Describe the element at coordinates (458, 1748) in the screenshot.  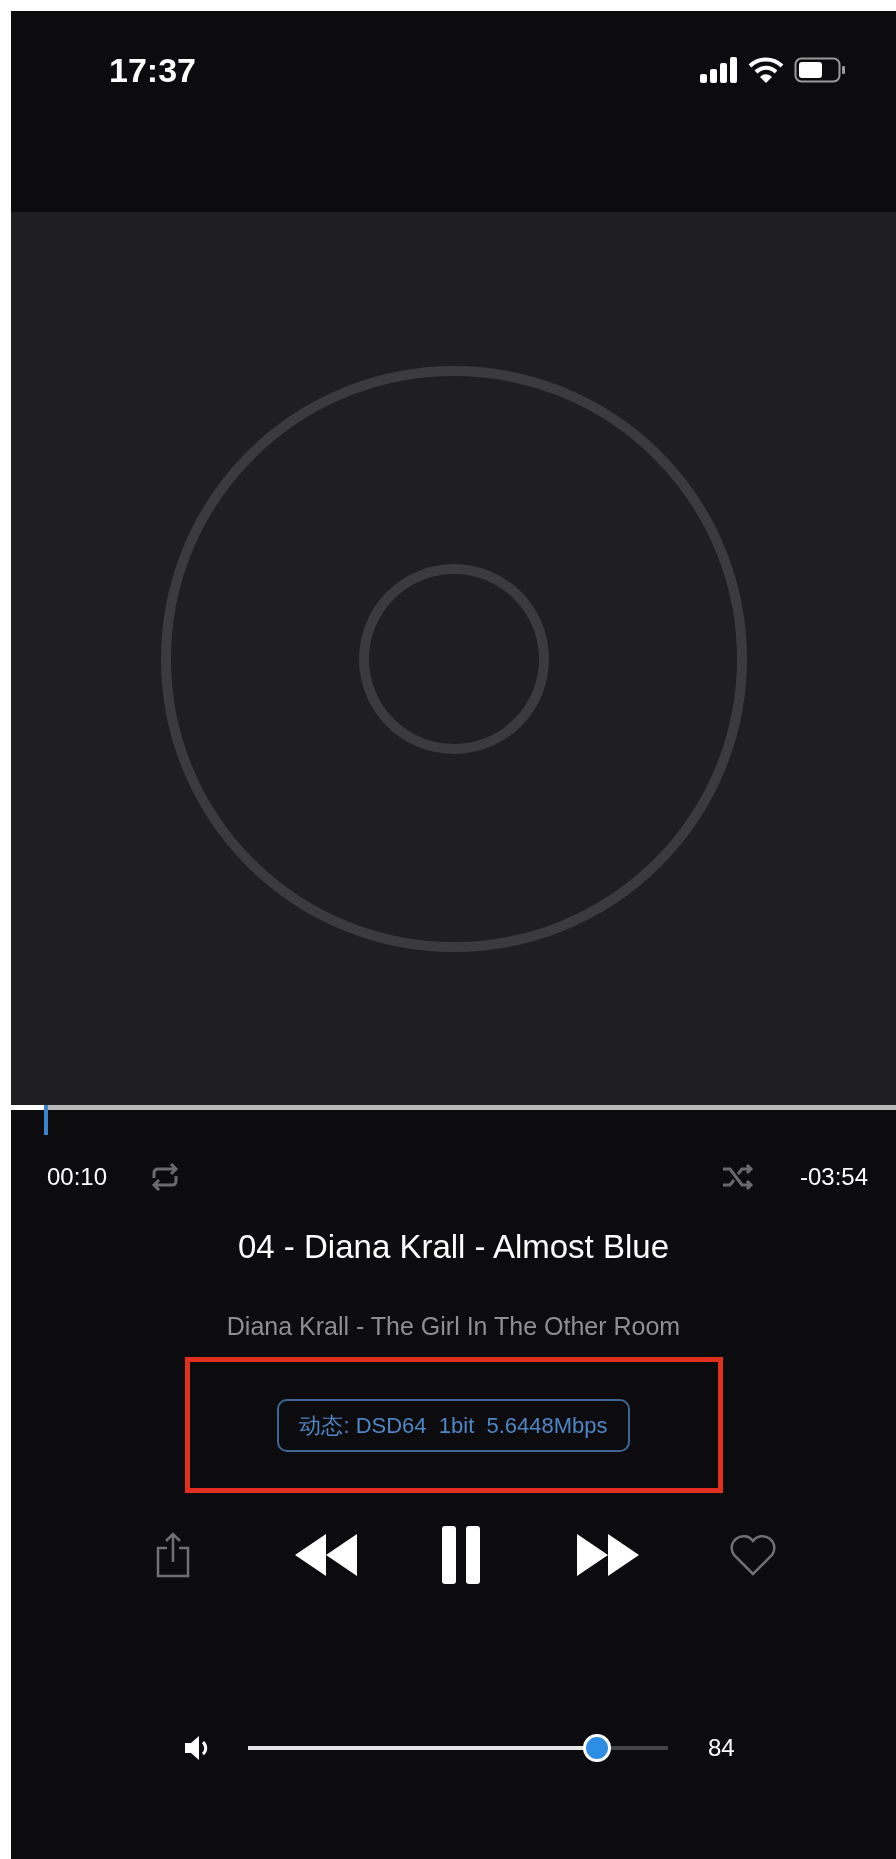
I see `volume-slider` at that location.